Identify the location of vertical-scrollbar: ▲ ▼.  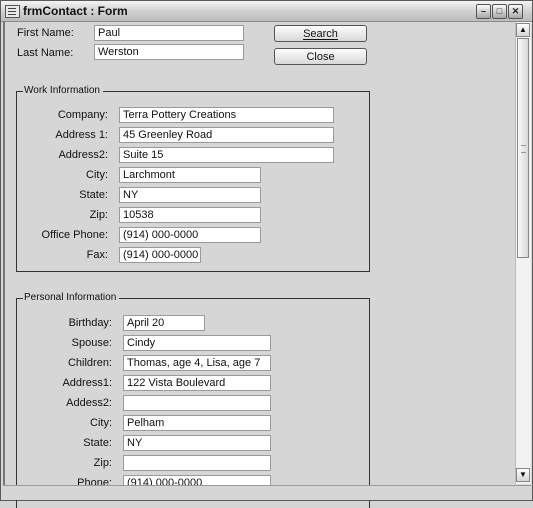
(523, 253).